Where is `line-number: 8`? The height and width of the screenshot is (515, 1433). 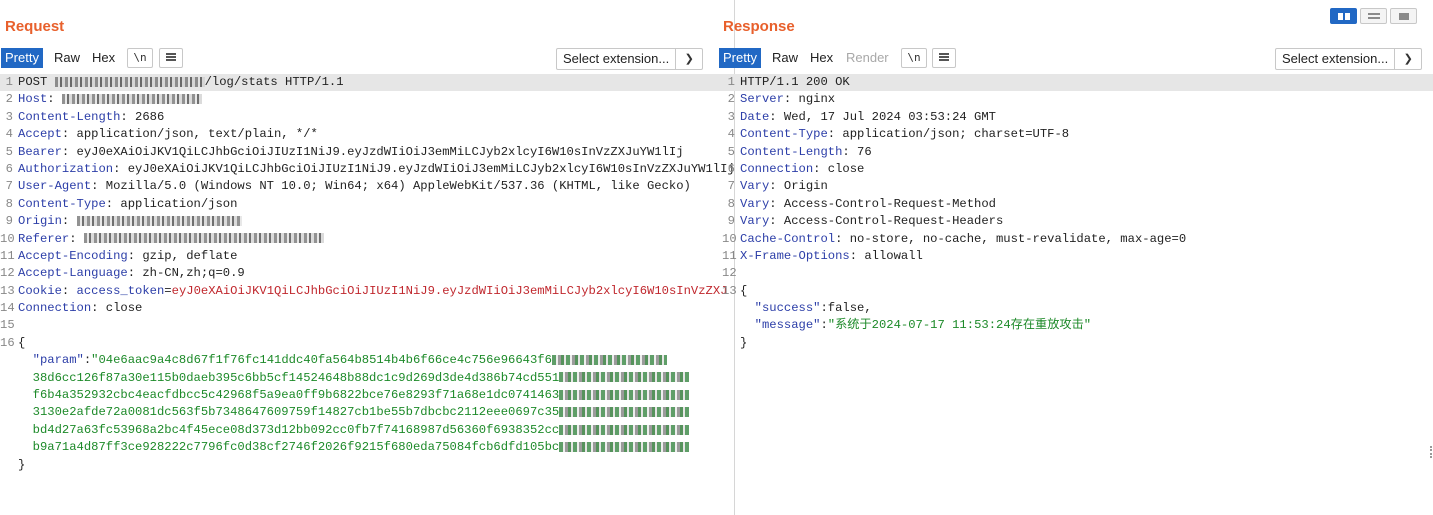
line-number: 8 is located at coordinates (9, 203).